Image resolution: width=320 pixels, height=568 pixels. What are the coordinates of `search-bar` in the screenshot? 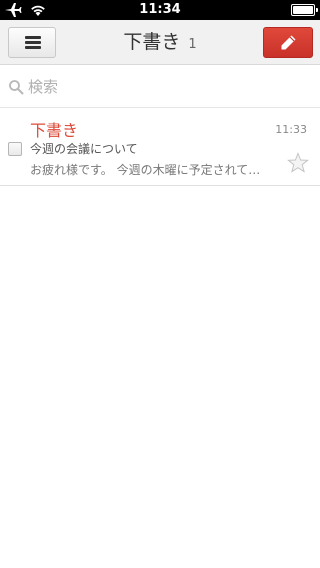 It's located at (160, 87).